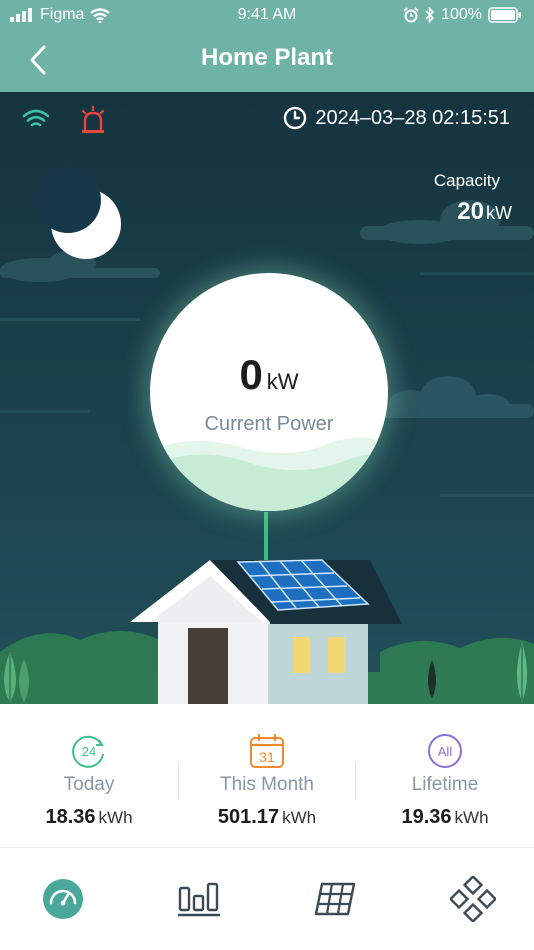 The width and height of the screenshot is (534, 950). I want to click on stat-this-month: 31 This Month 501.17 kWh, so click(267, 776).